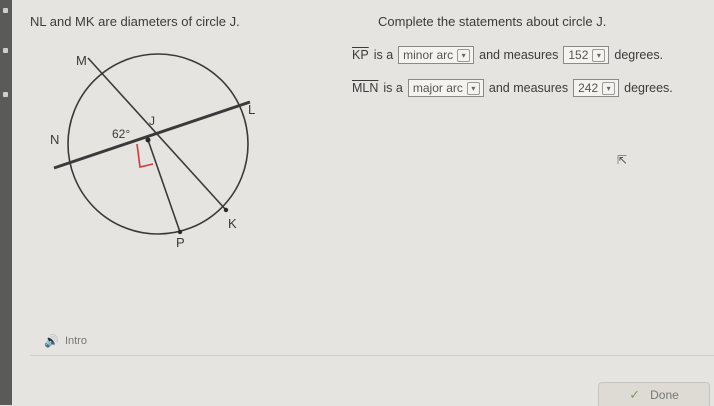 This screenshot has height=406, width=714. What do you see at coordinates (622, 160) in the screenshot?
I see `mouse-cursor-icon: ⇱` at bounding box center [622, 160].